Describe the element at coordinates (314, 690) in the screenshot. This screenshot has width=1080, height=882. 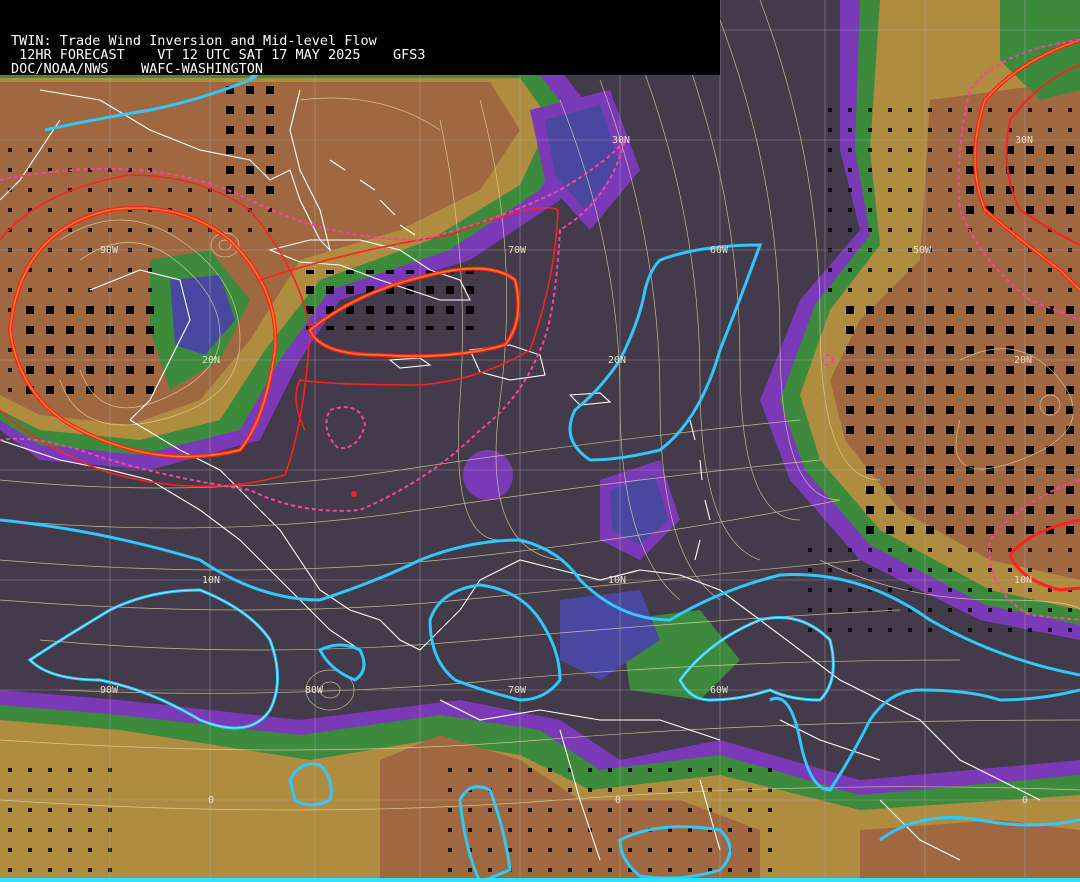
I see `label-80w: 80W` at that location.